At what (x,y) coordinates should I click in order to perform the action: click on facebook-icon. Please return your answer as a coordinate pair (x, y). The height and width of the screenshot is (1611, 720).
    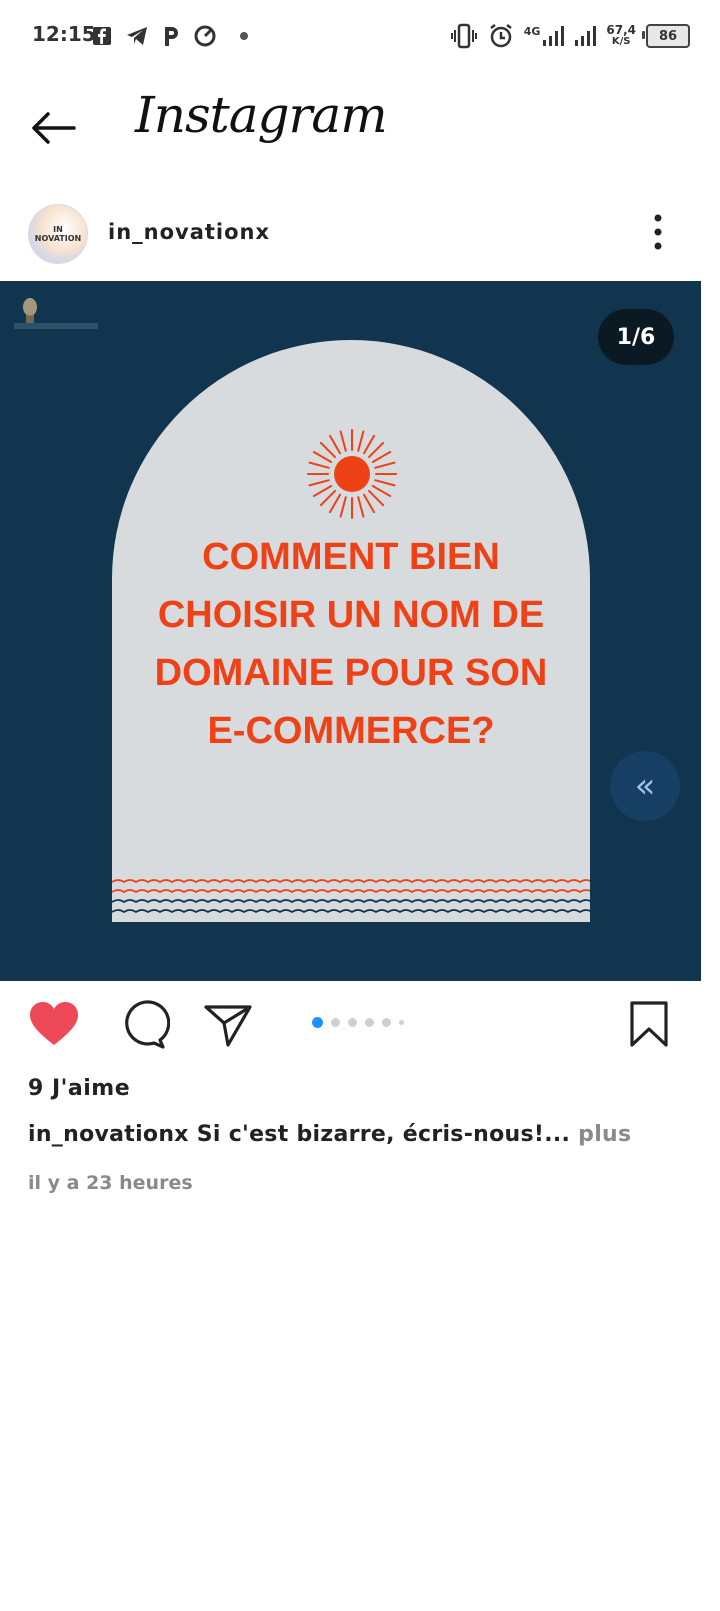
    Looking at the image, I should click on (102, 36).